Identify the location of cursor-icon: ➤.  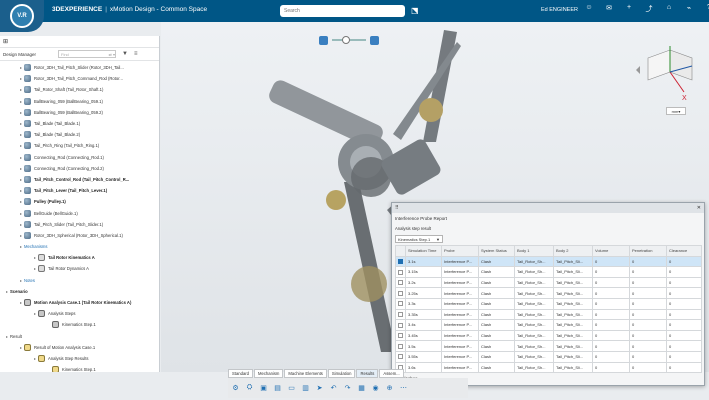
(319, 388).